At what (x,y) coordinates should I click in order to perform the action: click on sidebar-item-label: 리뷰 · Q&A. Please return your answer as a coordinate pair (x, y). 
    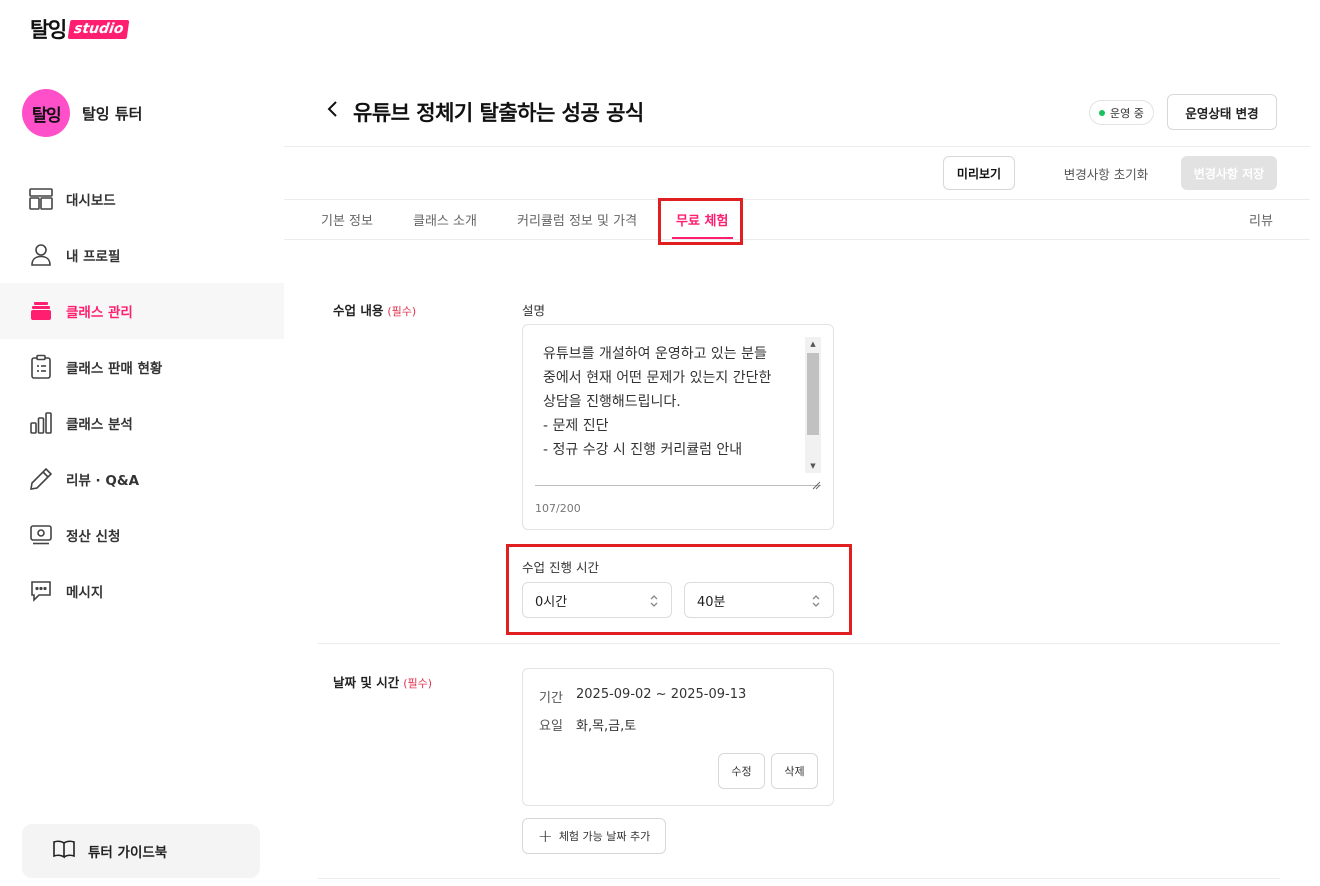
    Looking at the image, I should click on (103, 481).